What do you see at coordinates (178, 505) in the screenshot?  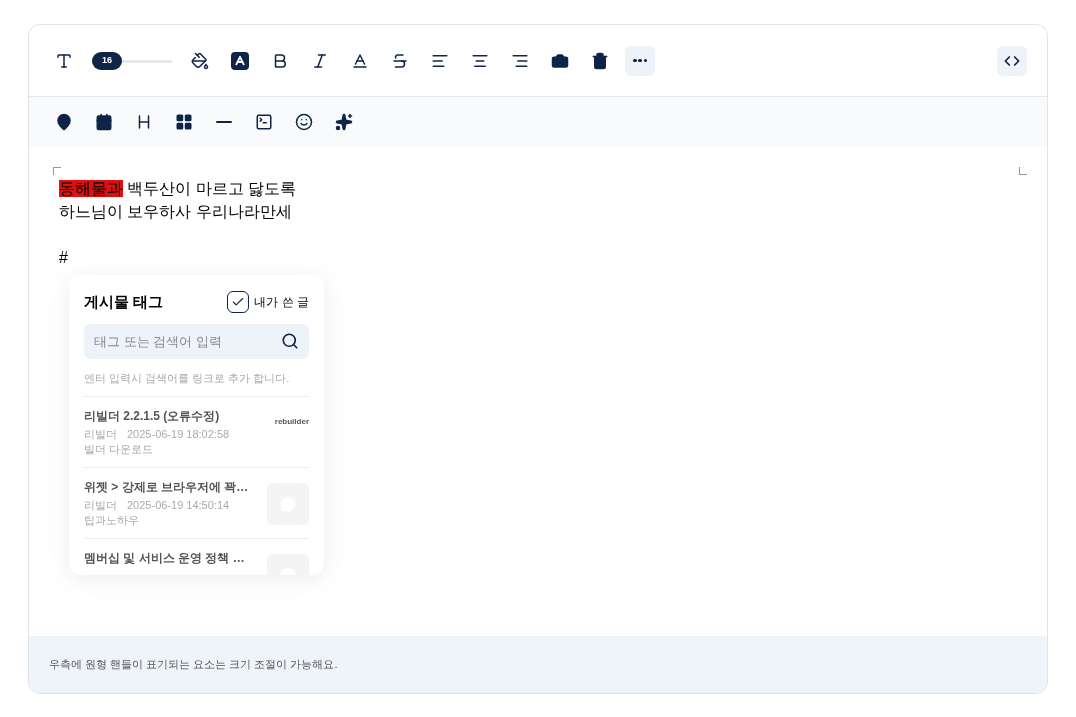 I see `post-date: 2025-06-19 14:50:14` at bounding box center [178, 505].